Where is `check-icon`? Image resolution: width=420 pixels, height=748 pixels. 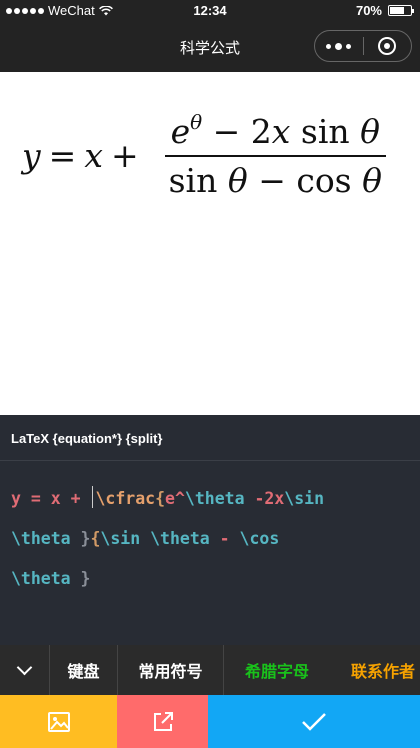
check-icon is located at coordinates (314, 721).